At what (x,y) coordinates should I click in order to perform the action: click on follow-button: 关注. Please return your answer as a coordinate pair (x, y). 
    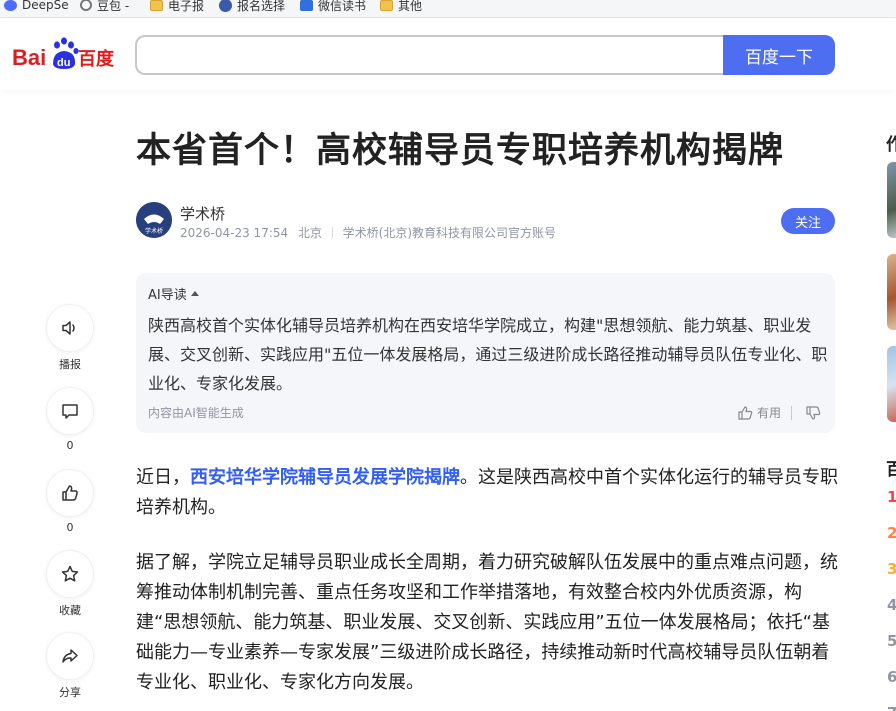
    Looking at the image, I should click on (808, 221).